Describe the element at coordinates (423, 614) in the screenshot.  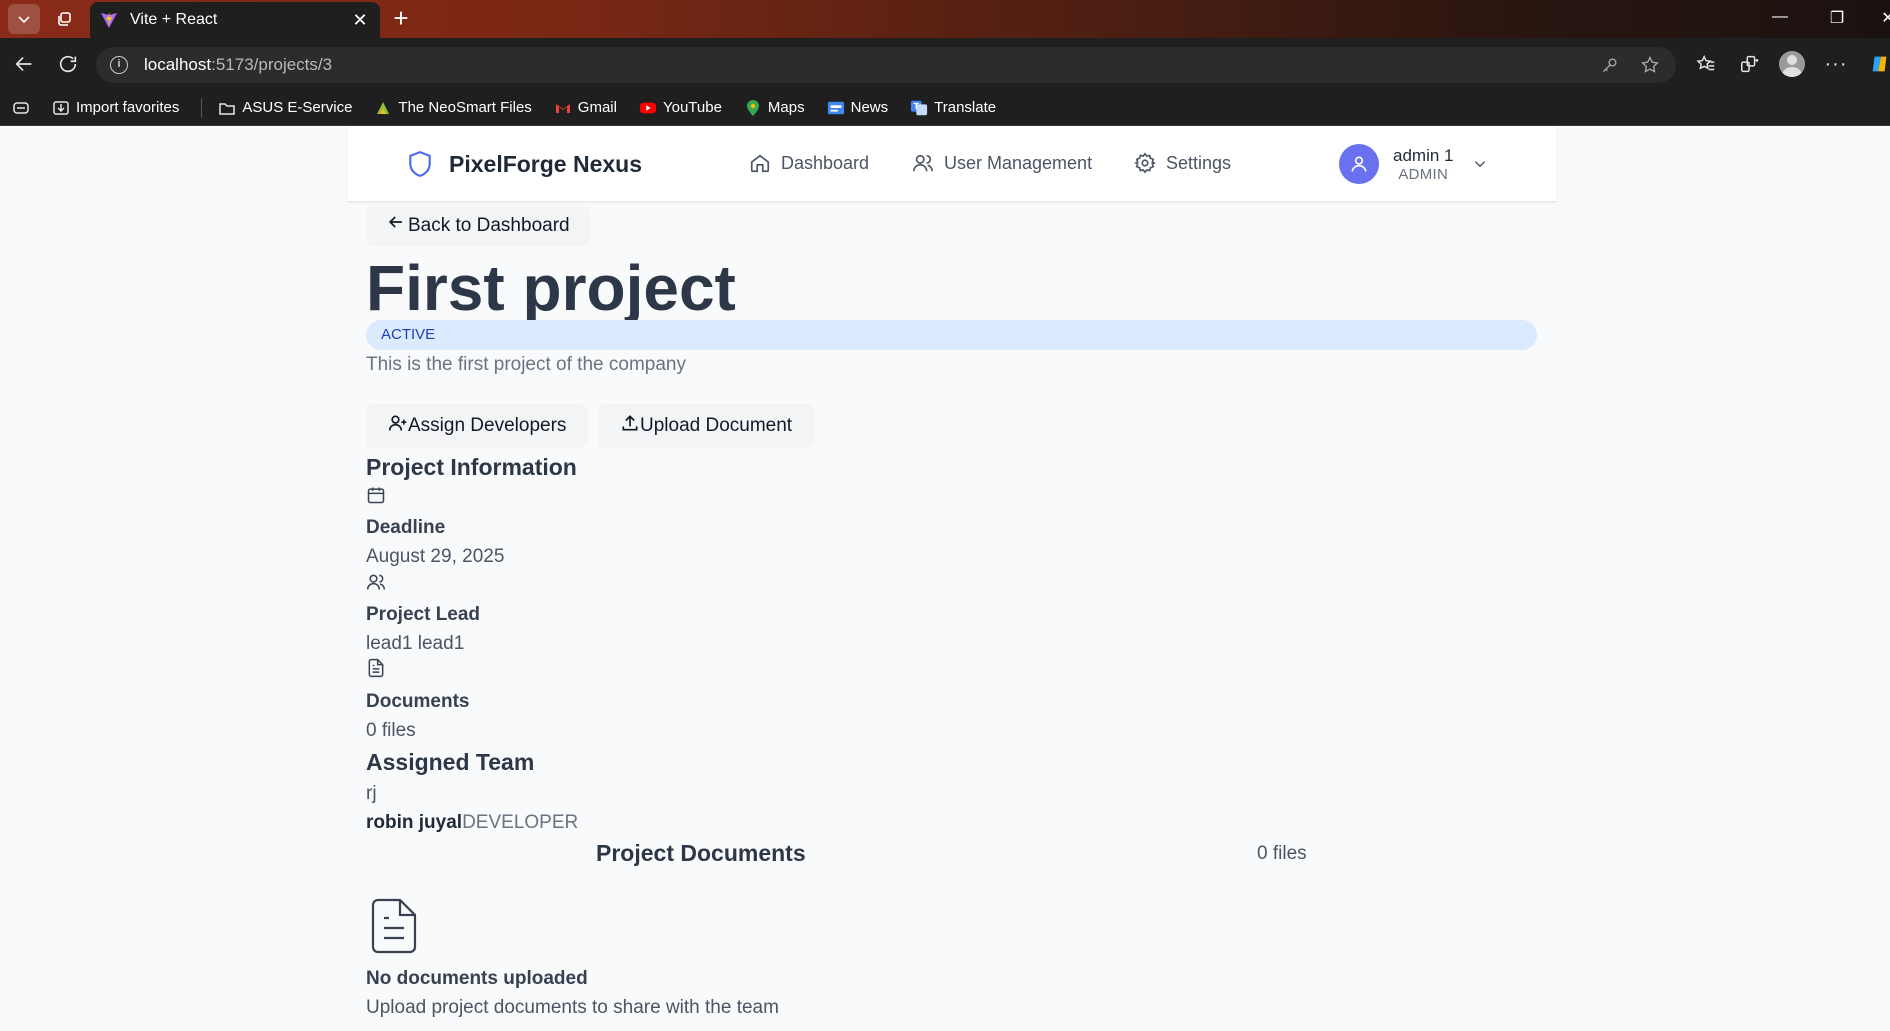
I see `project-lead-label: Project Lead` at that location.